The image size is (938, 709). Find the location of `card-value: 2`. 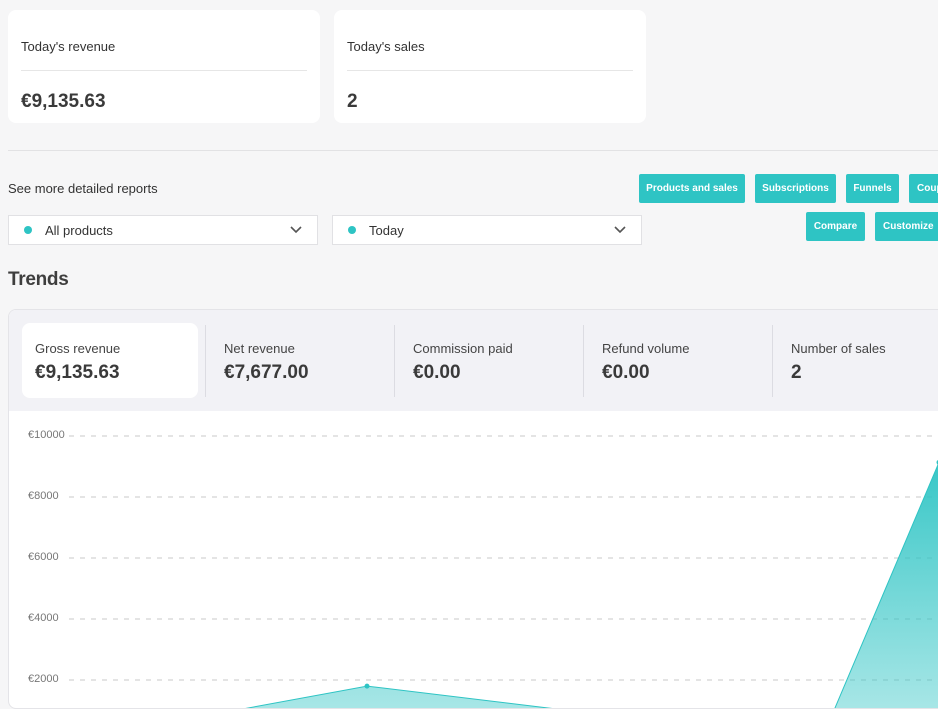

card-value: 2 is located at coordinates (352, 102).